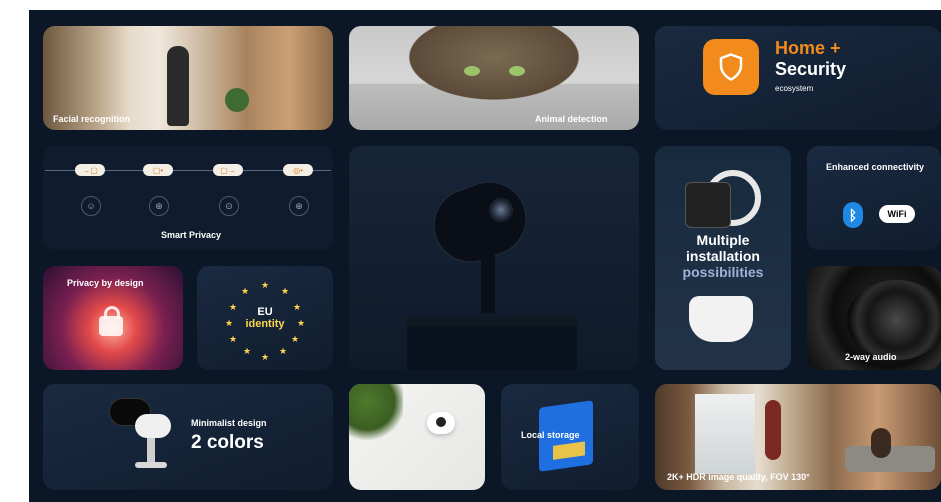  I want to click on mounted-camera, so click(441, 423).